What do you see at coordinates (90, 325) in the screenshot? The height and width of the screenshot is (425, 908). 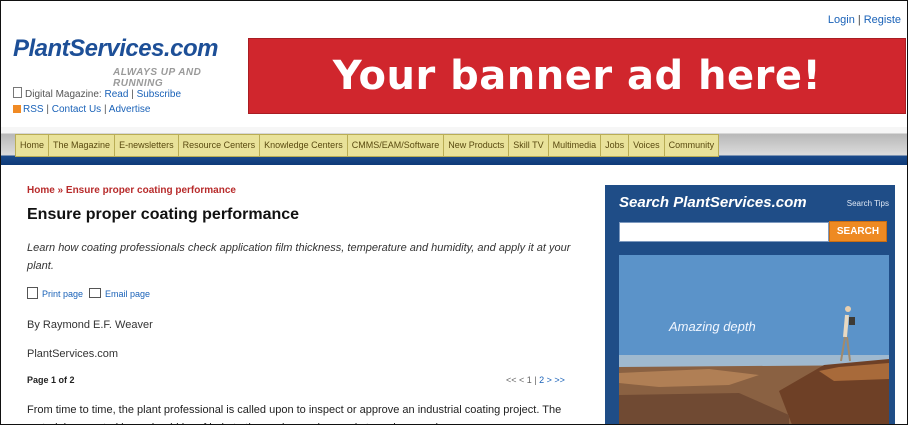 I see `article-author: By Raymond E.F. Weaver` at bounding box center [90, 325].